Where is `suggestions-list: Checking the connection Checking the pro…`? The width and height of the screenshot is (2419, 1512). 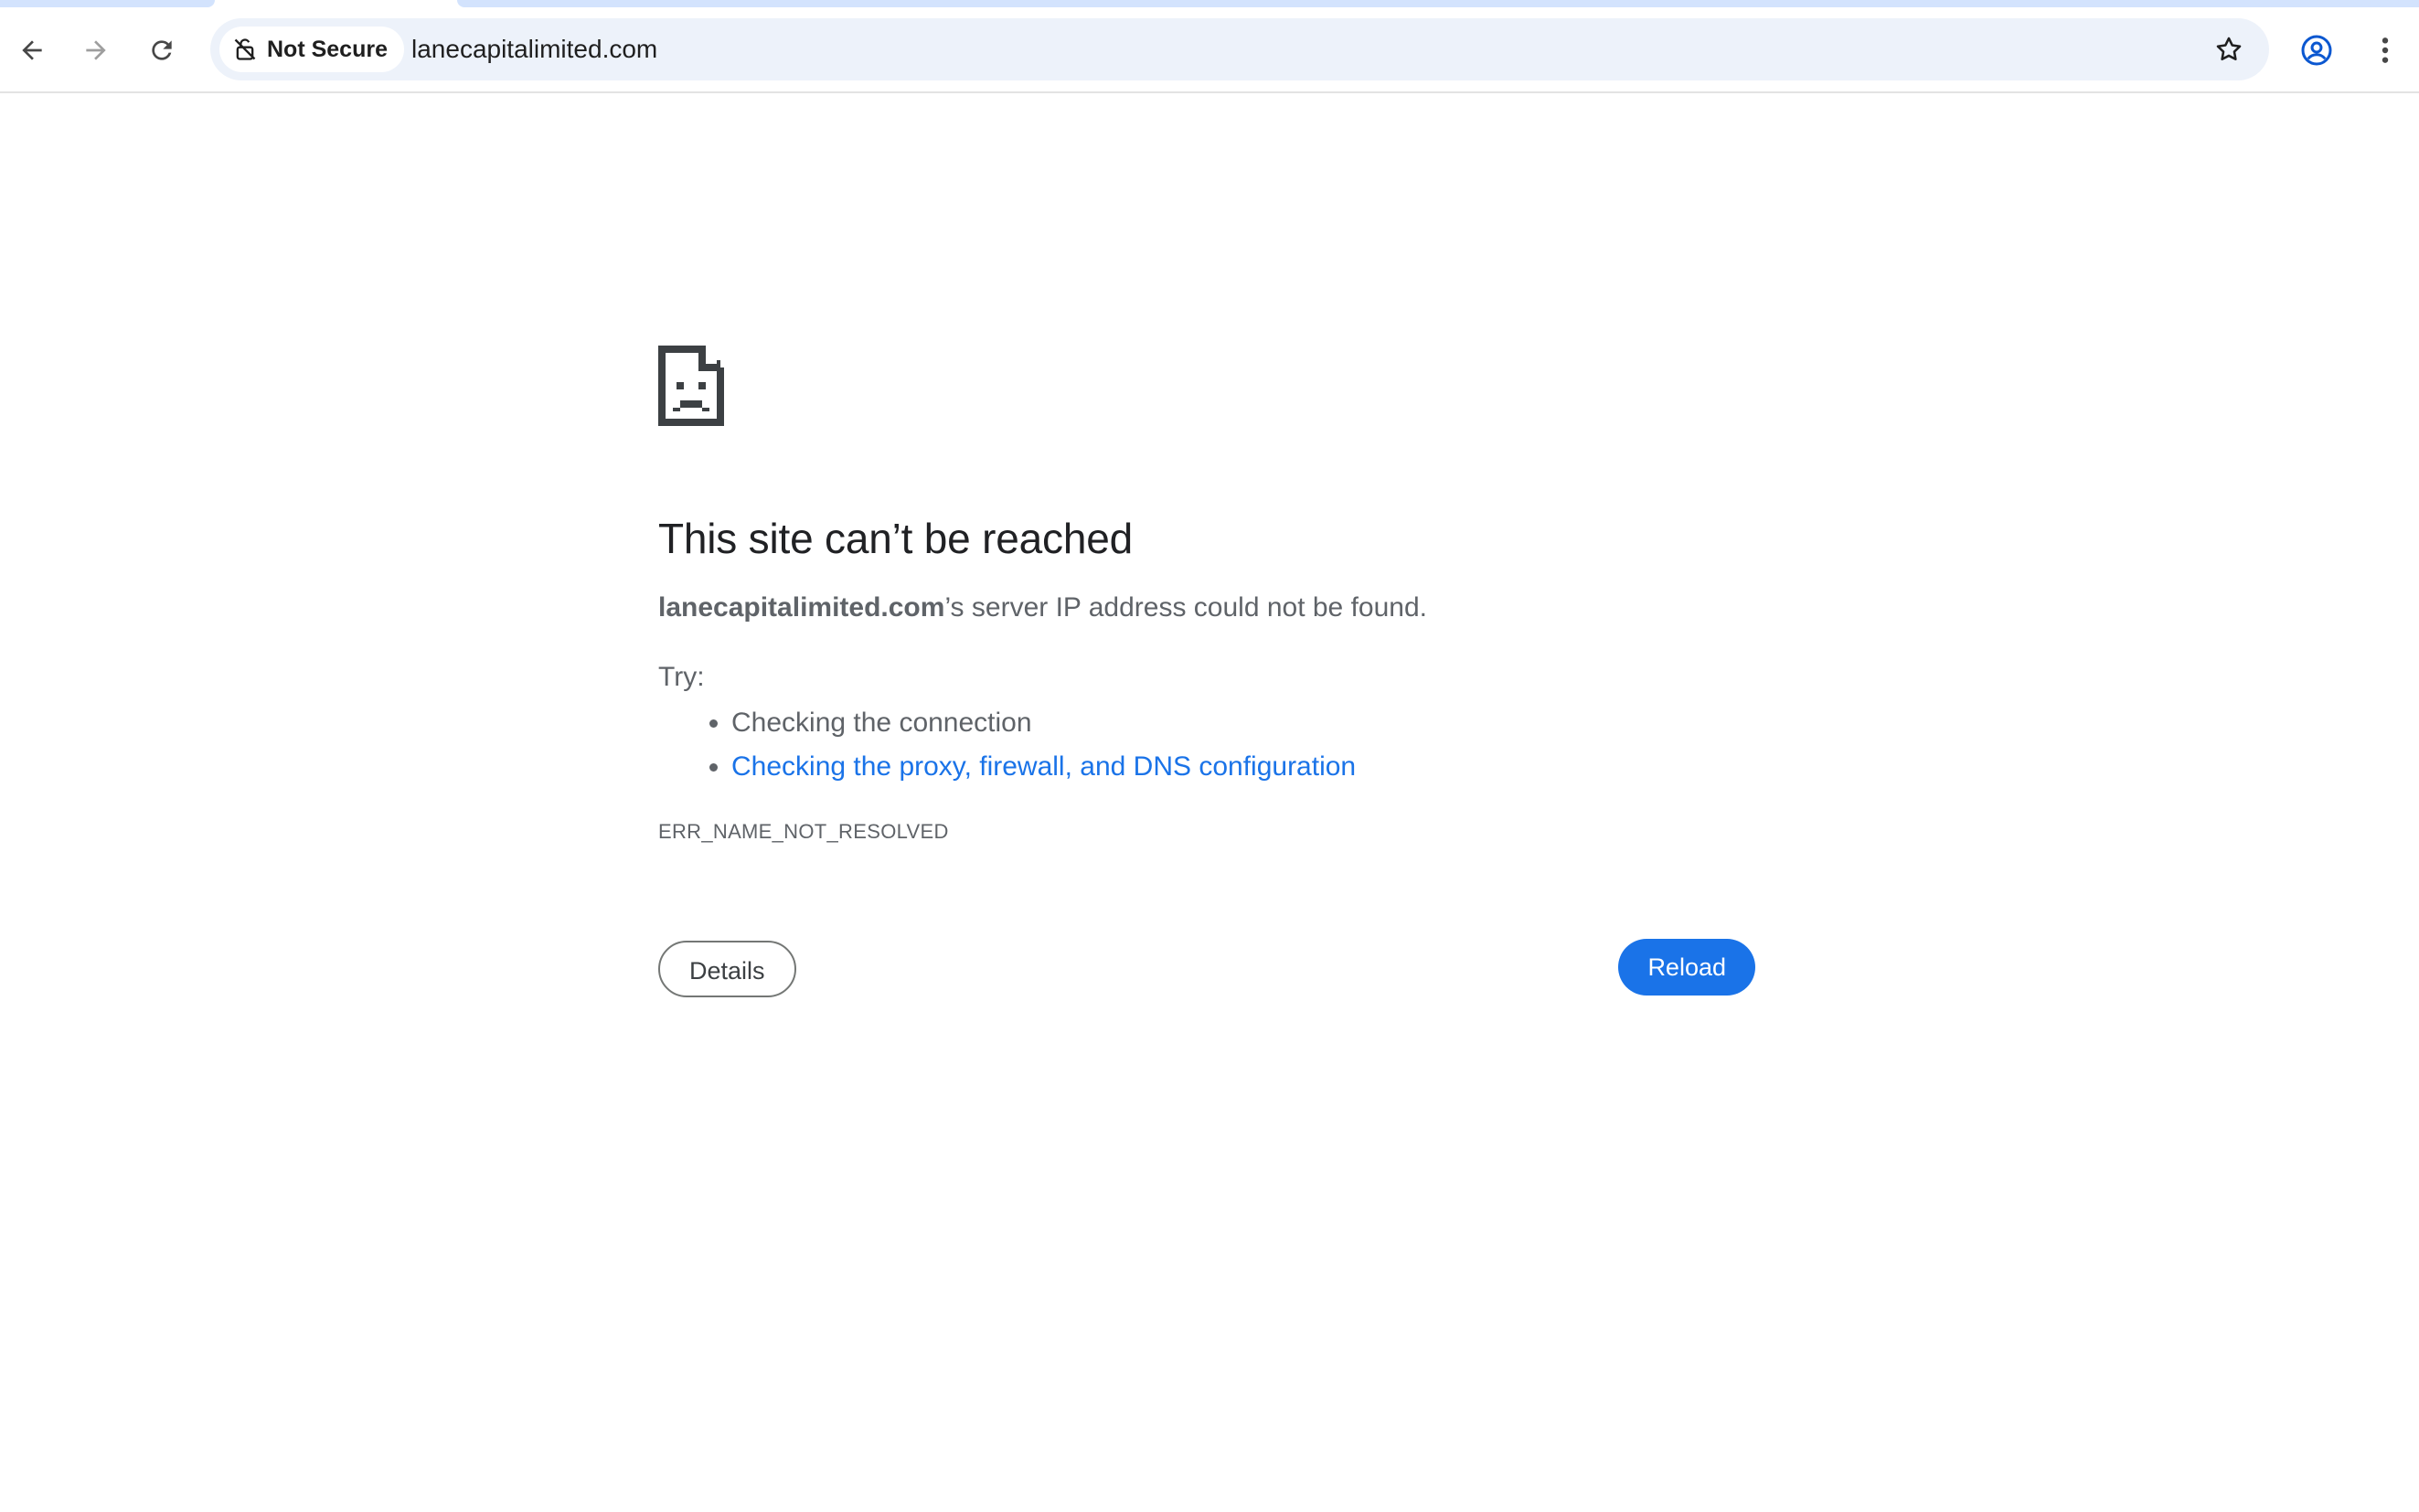
suggestions-list: Checking the connection Checking the pro… is located at coordinates (1207, 745).